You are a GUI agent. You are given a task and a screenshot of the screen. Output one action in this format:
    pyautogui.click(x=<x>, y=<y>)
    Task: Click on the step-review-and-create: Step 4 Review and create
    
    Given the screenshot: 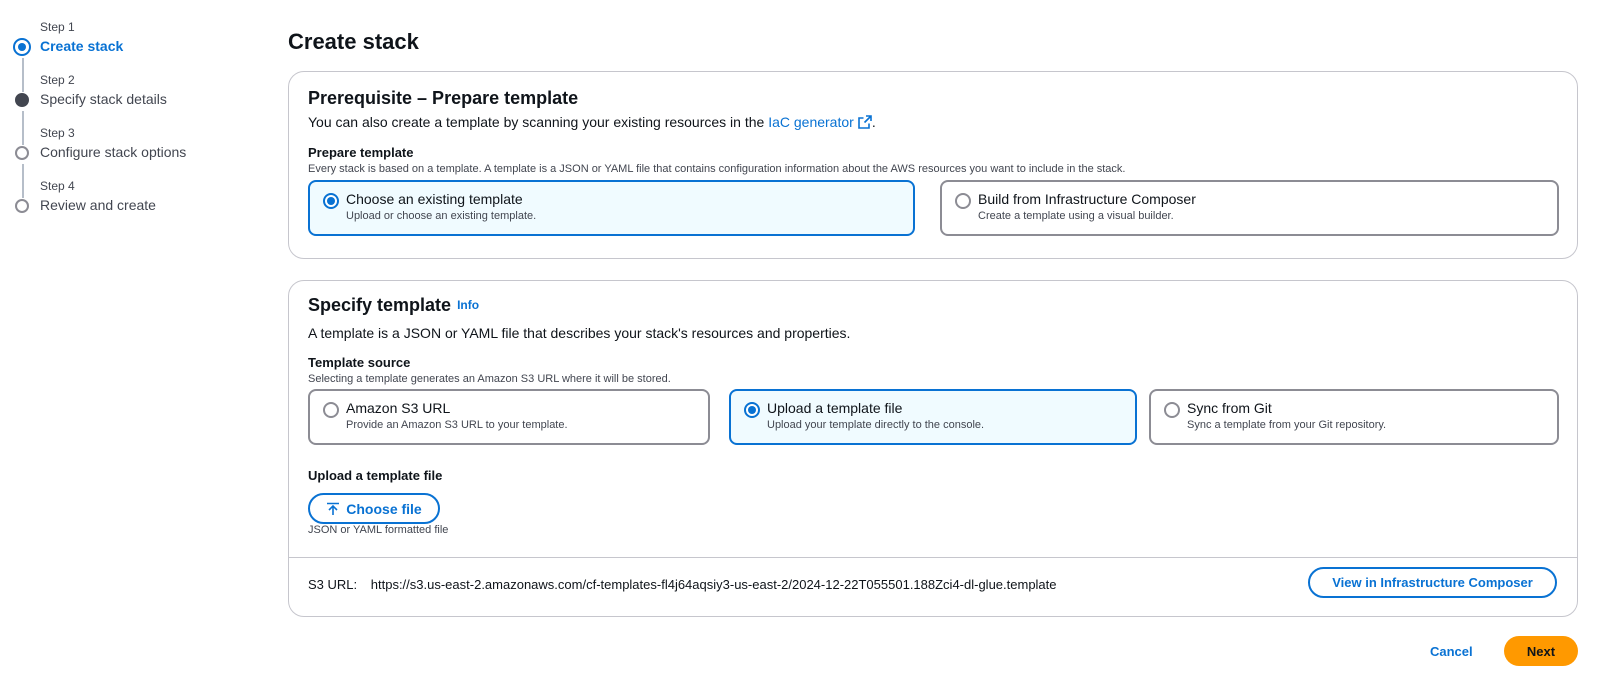 What is the action you would take?
    pyautogui.click(x=133, y=203)
    